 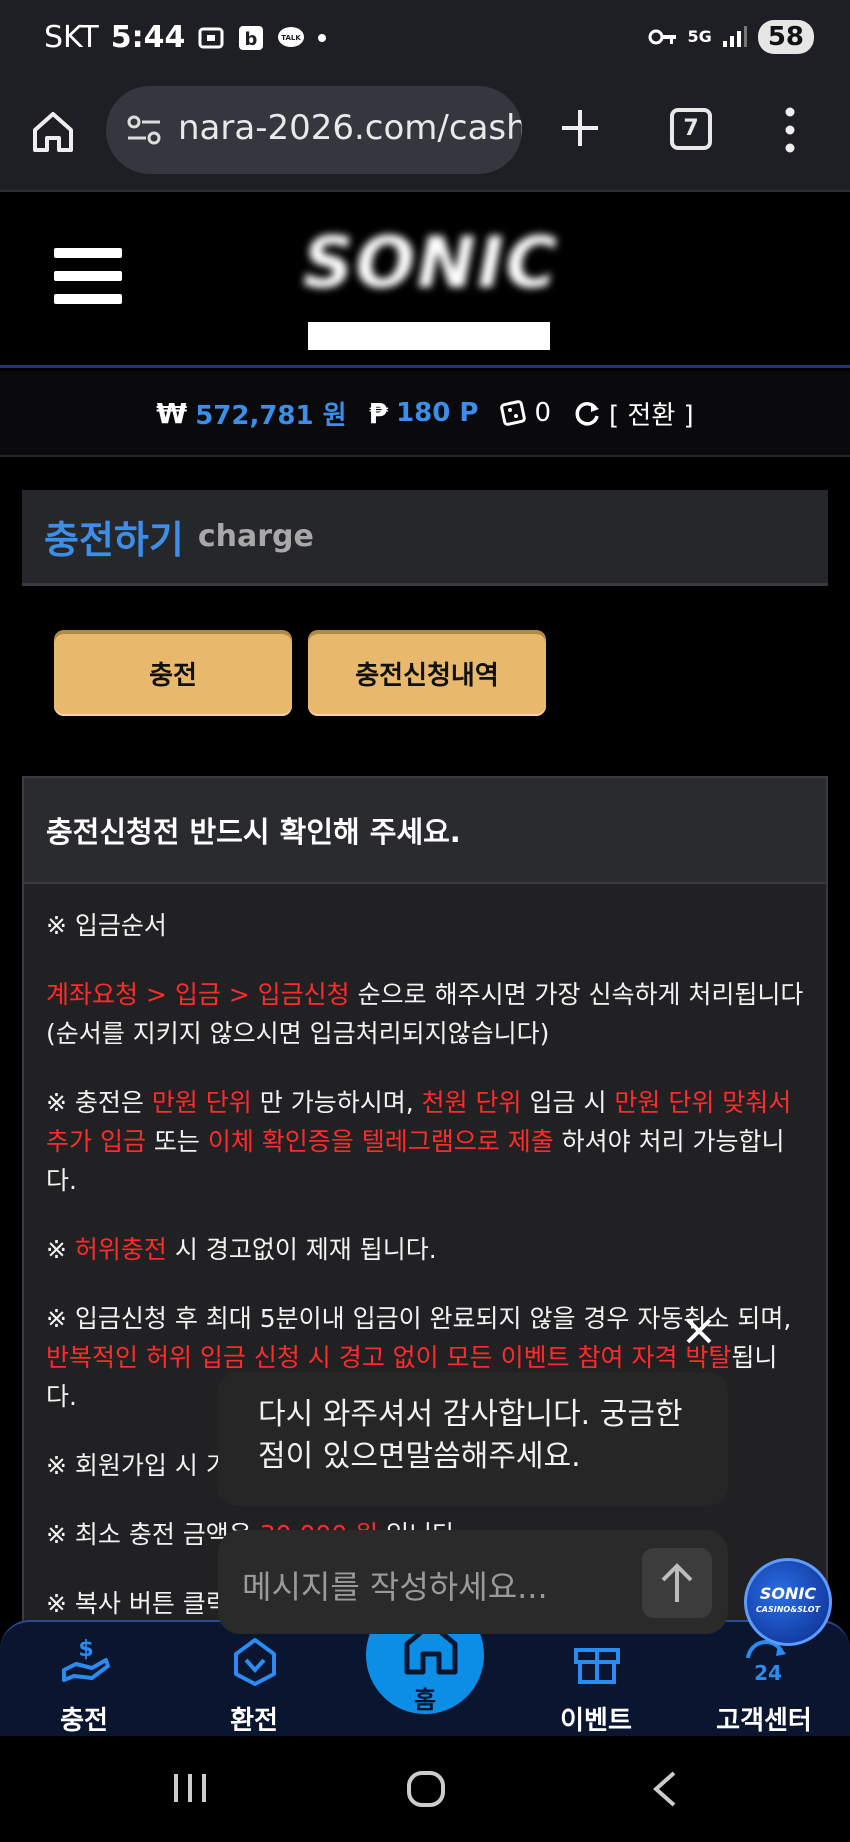 I want to click on nav-home-label: 홈, so click(x=425, y=1700).